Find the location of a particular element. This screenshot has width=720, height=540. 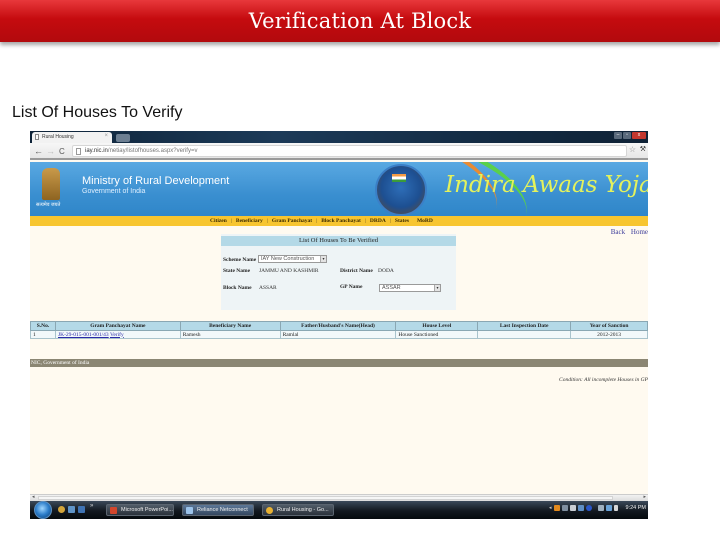

column-header: Last Inspection Date is located at coordinates (524, 326).